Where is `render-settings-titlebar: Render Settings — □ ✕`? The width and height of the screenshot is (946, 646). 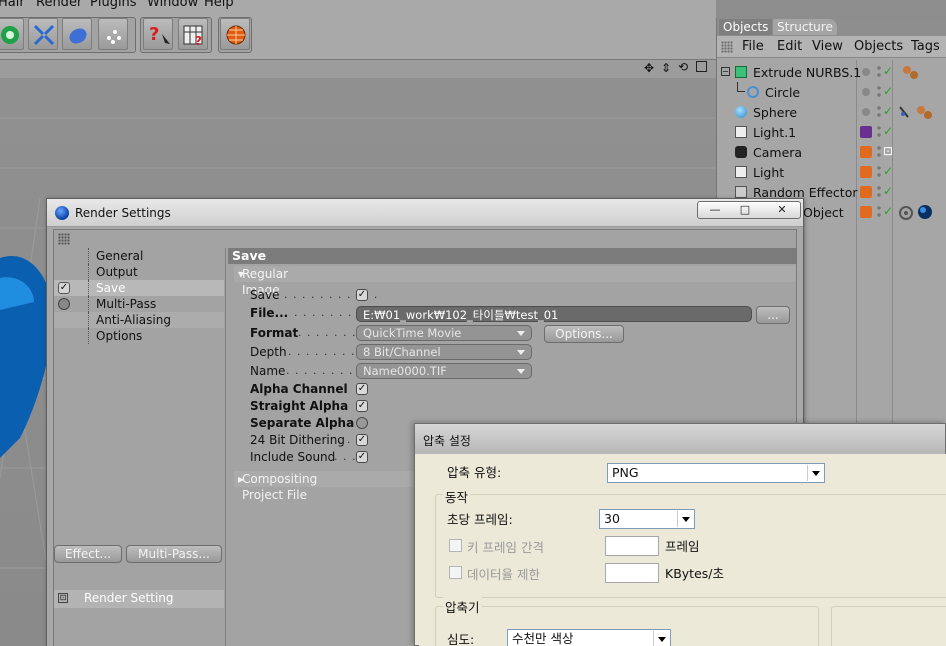 render-settings-titlebar: Render Settings — □ ✕ is located at coordinates (425, 213).